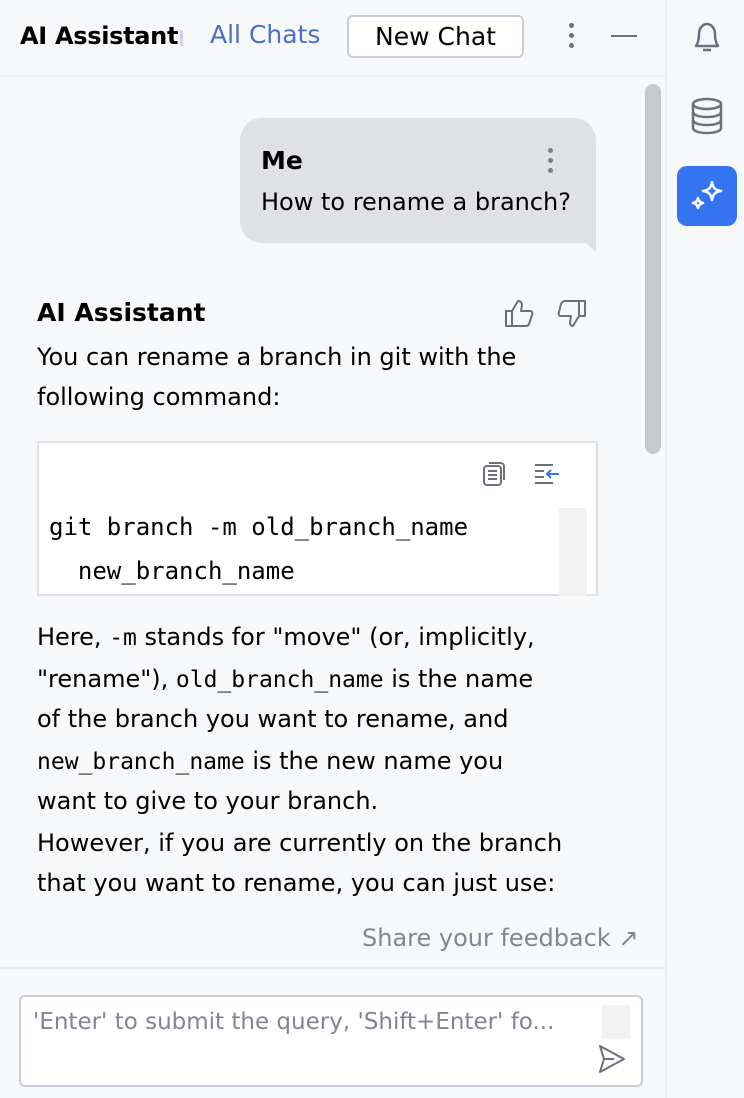 This screenshot has width=744, height=1098. I want to click on user-message-text: How to rename a branch?, so click(416, 202).